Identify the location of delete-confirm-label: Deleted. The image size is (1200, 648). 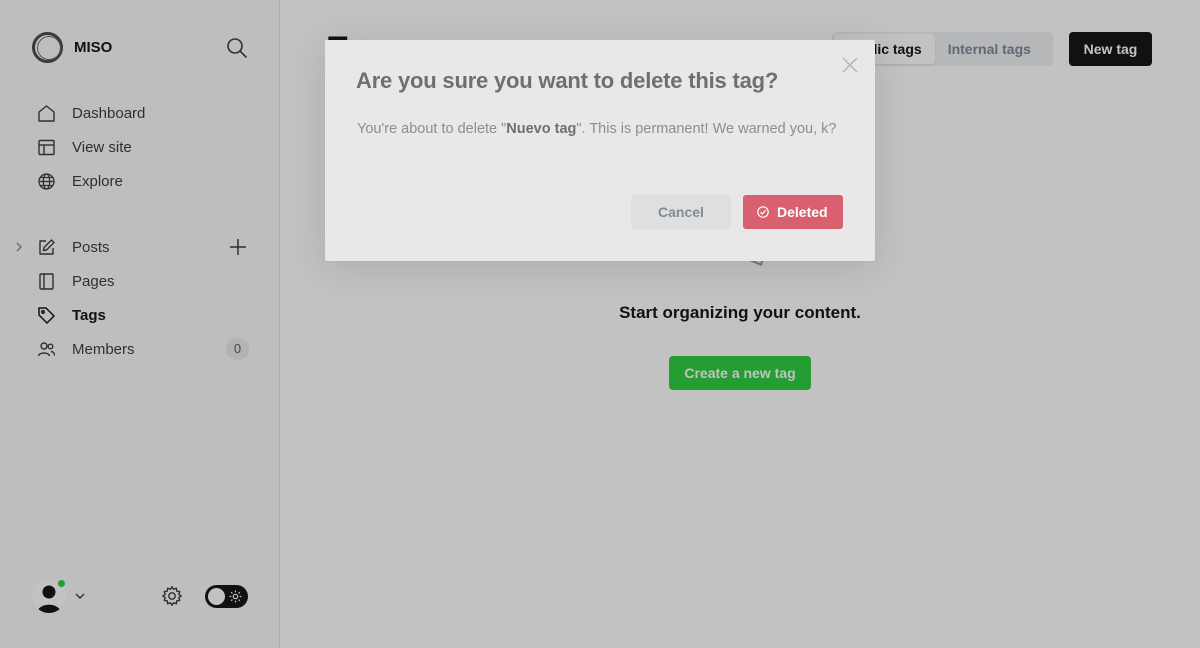
(802, 212).